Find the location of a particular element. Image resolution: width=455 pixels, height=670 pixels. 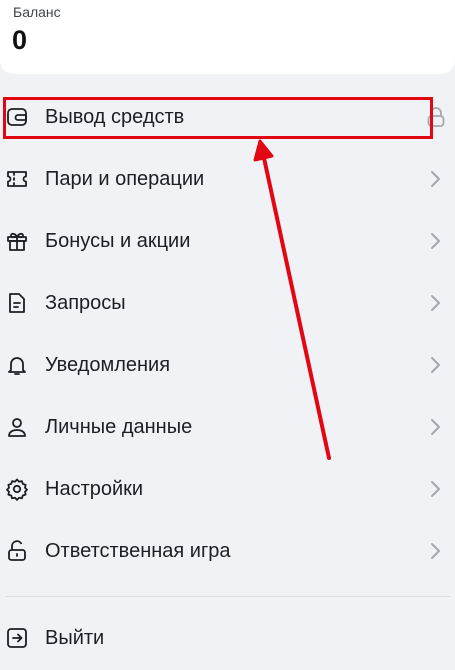

lock-icon is located at coordinates (436, 117).